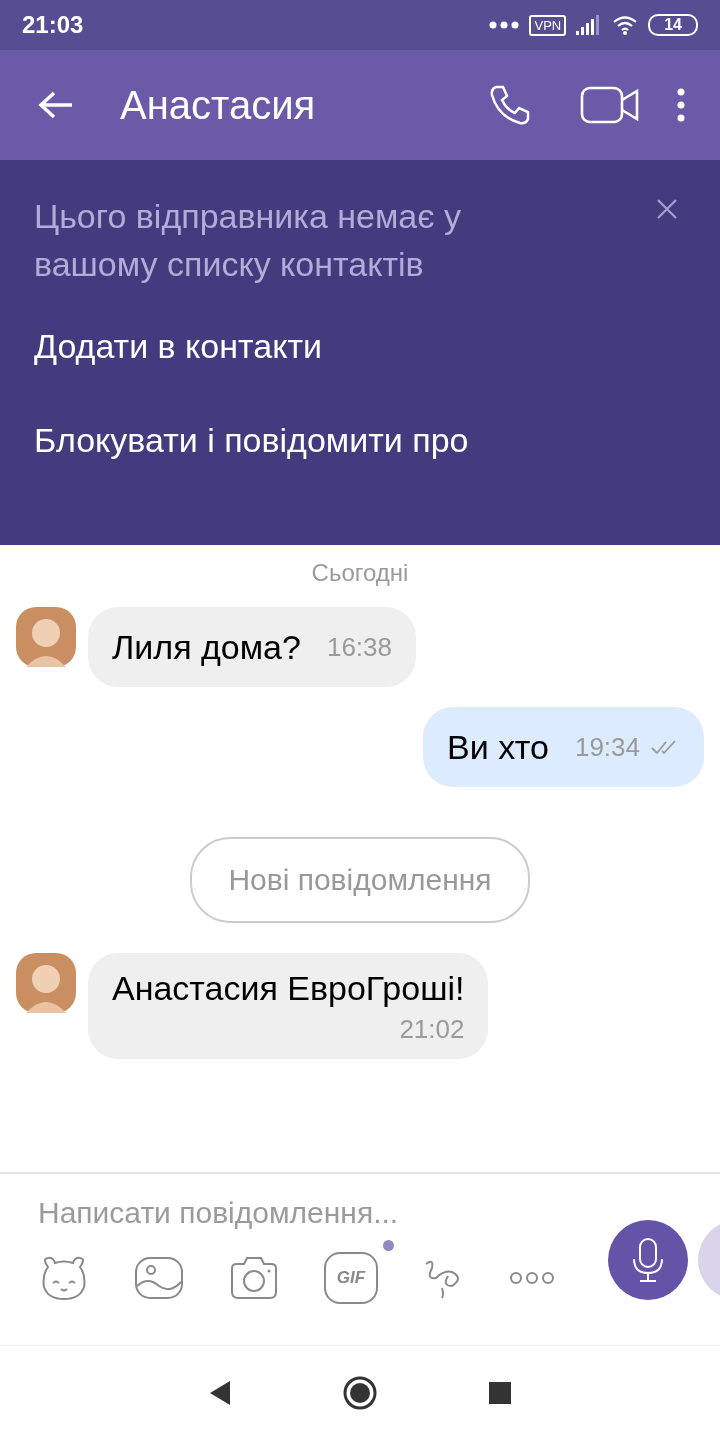  Describe the element at coordinates (498, 747) in the screenshot. I see `message-text: Ви хто` at that location.